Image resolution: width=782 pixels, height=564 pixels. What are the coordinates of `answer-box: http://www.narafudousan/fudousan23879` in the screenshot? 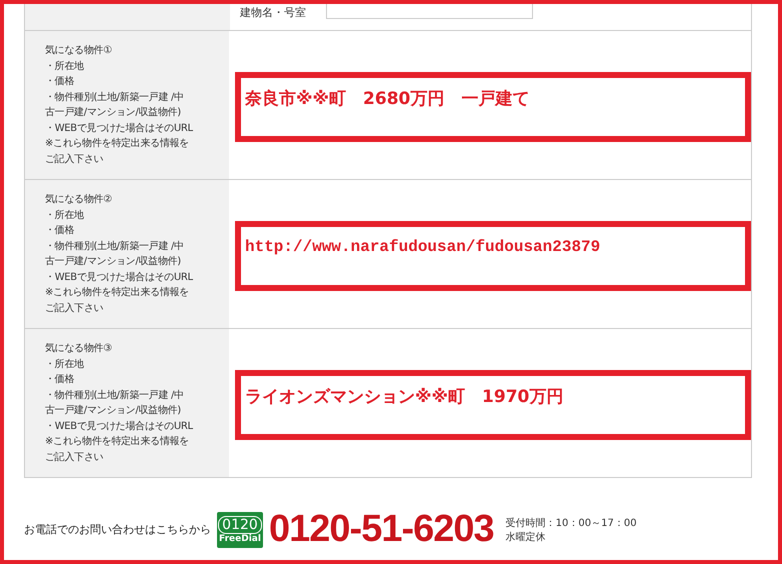 It's located at (493, 256).